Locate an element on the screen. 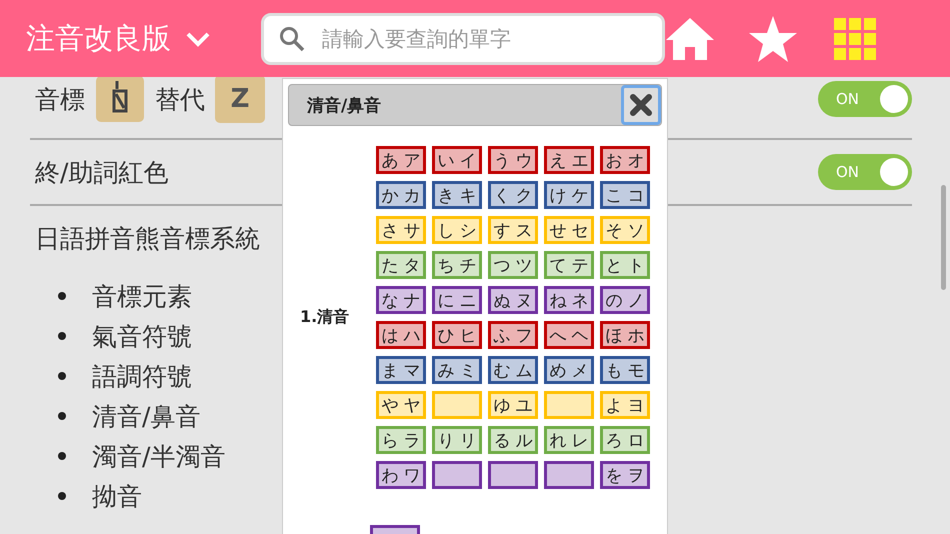  dialog-title: 清音/鼻音 is located at coordinates (344, 105).